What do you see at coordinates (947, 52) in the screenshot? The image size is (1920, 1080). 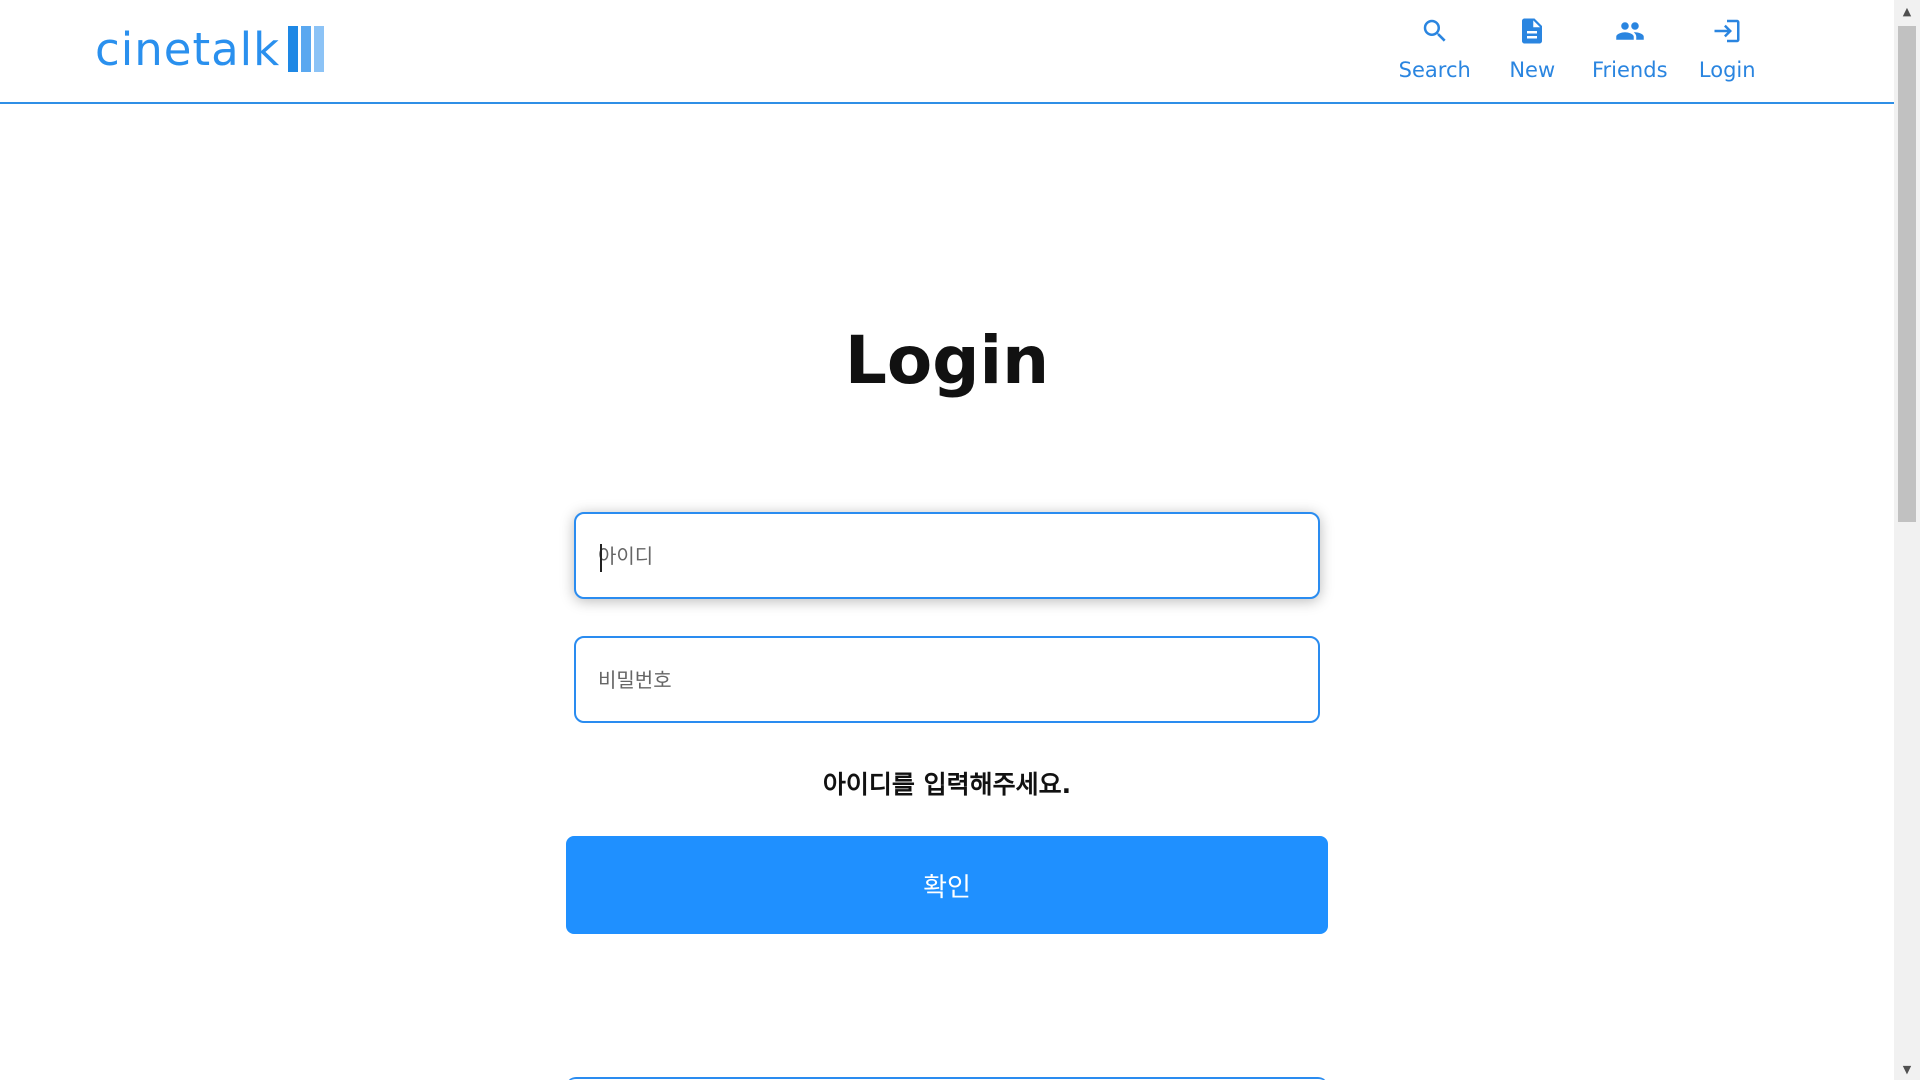 I see `top-header: cinetalk Search New Friends Login` at bounding box center [947, 52].